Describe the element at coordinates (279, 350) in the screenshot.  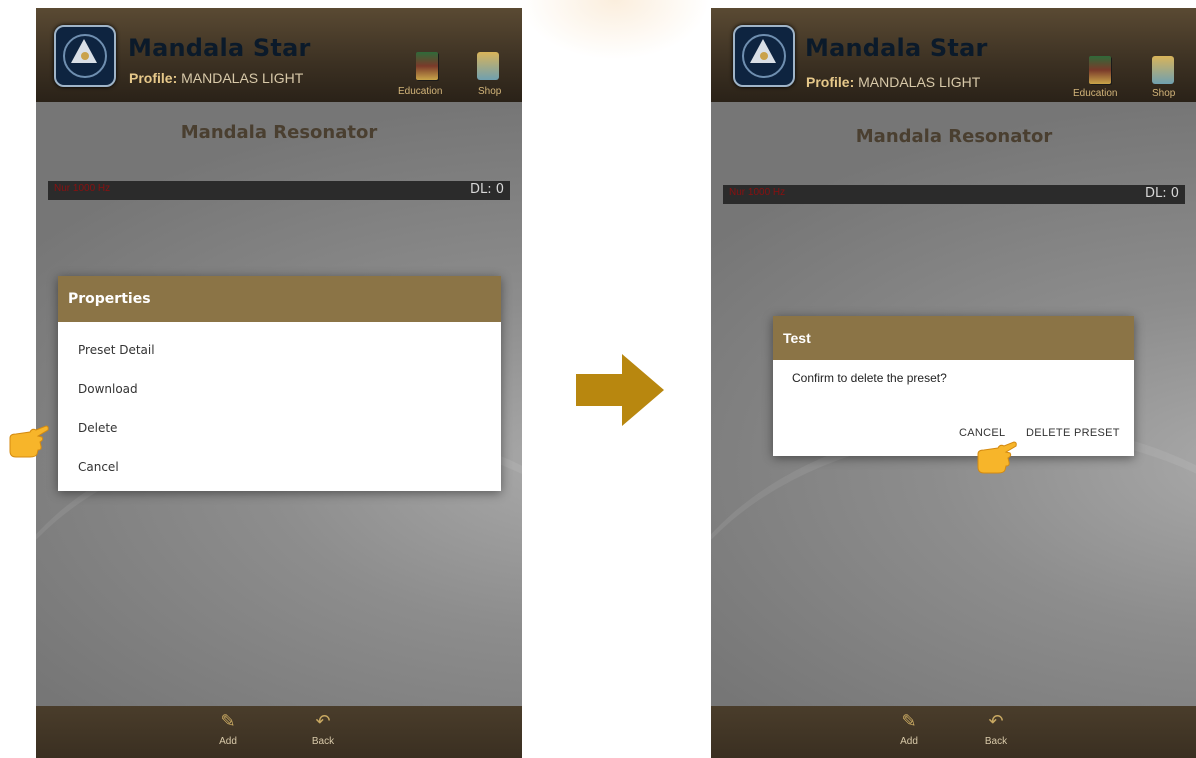
I see `menu-item-preset-detail: Preset Detail` at that location.